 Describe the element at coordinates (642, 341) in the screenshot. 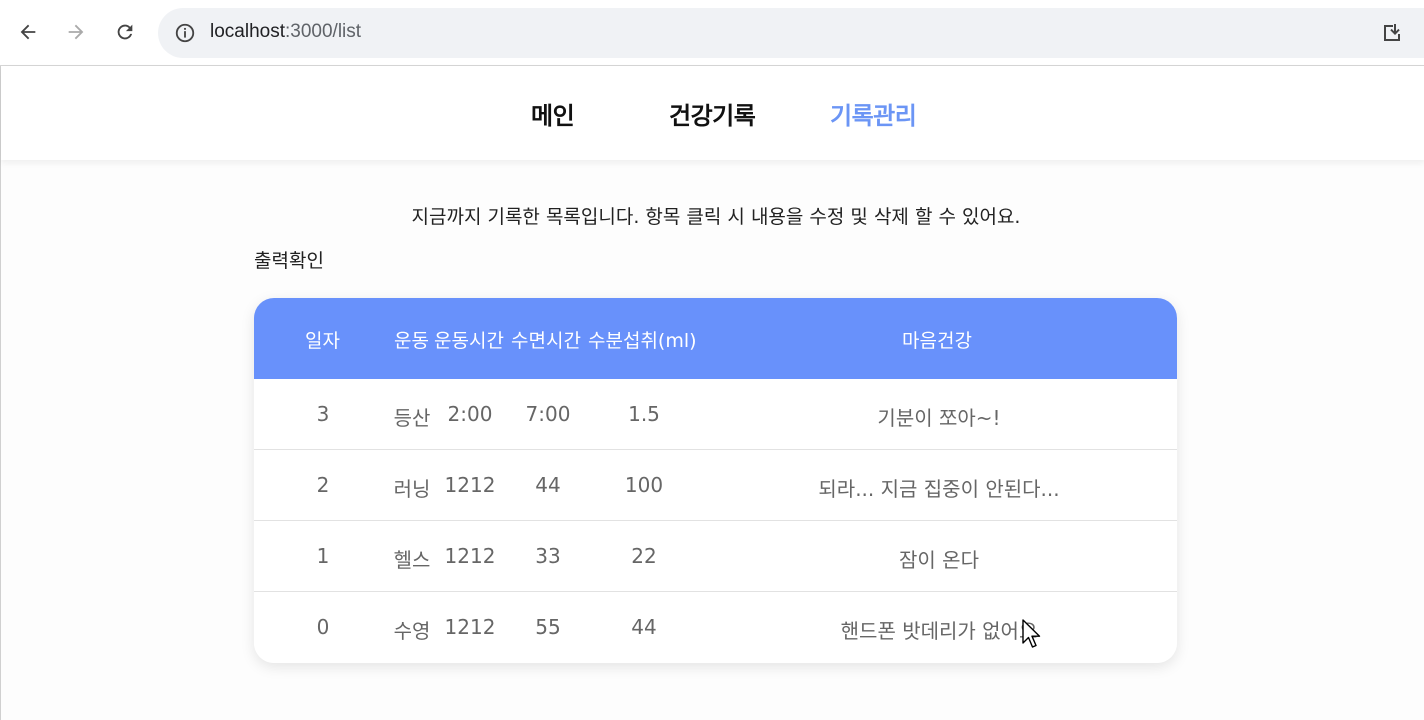

I see `header-water-intake: 수분섭취(ml)` at that location.